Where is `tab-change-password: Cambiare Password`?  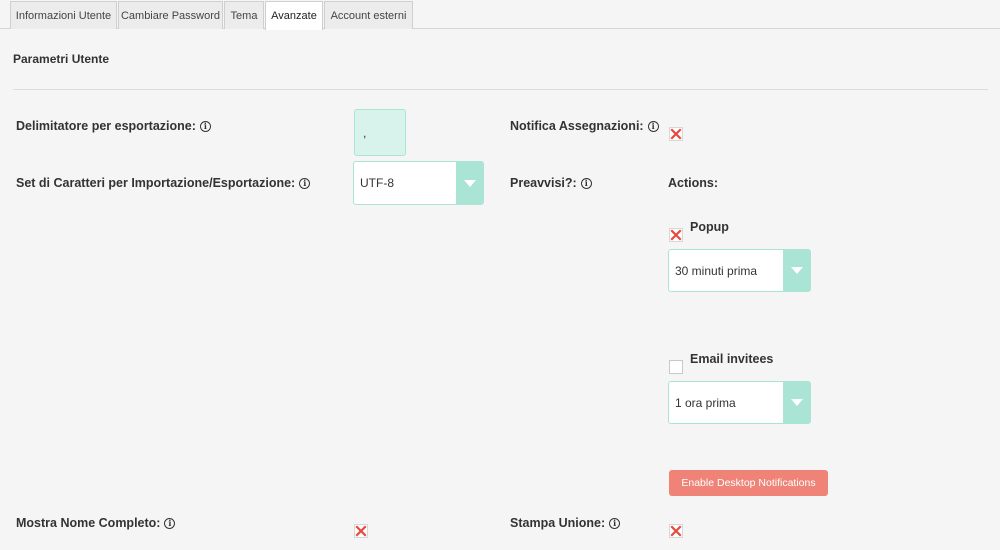 tab-change-password: Cambiare Password is located at coordinates (170, 15).